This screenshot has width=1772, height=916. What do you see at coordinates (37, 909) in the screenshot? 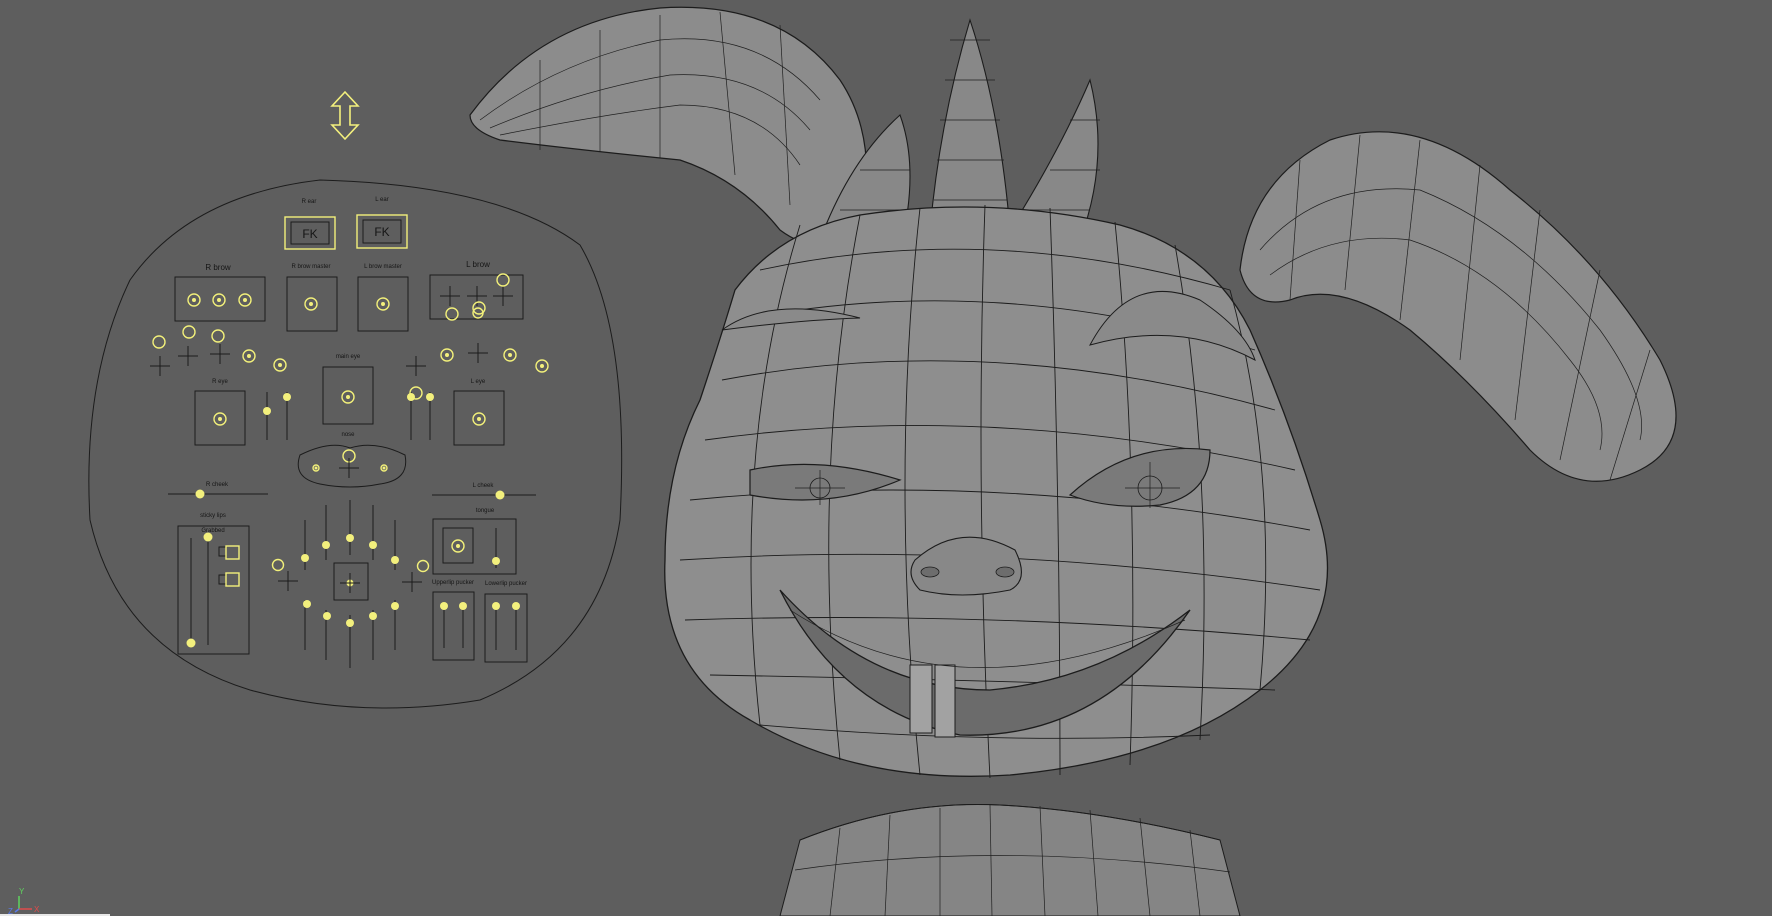
I see `axis-x-label: X` at bounding box center [37, 909].